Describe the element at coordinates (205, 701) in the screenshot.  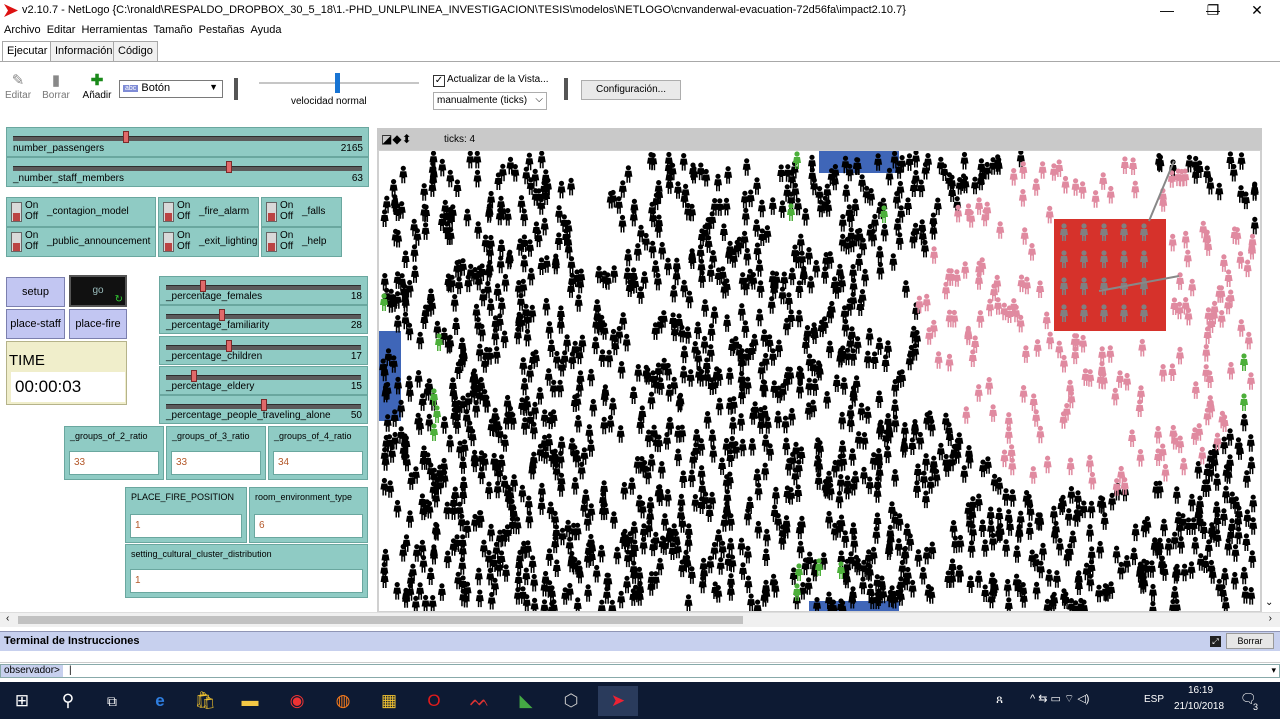
I see `store-icon: 🛍` at that location.